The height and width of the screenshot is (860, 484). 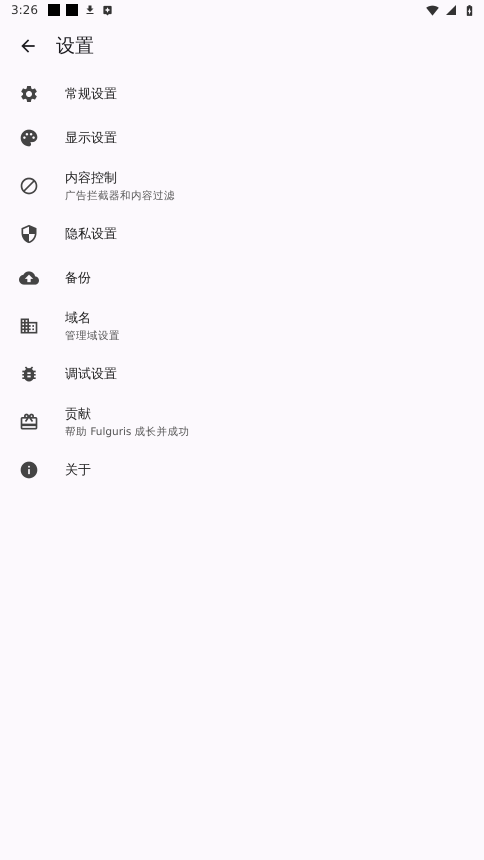 I want to click on setting-title: 域名, so click(x=92, y=318).